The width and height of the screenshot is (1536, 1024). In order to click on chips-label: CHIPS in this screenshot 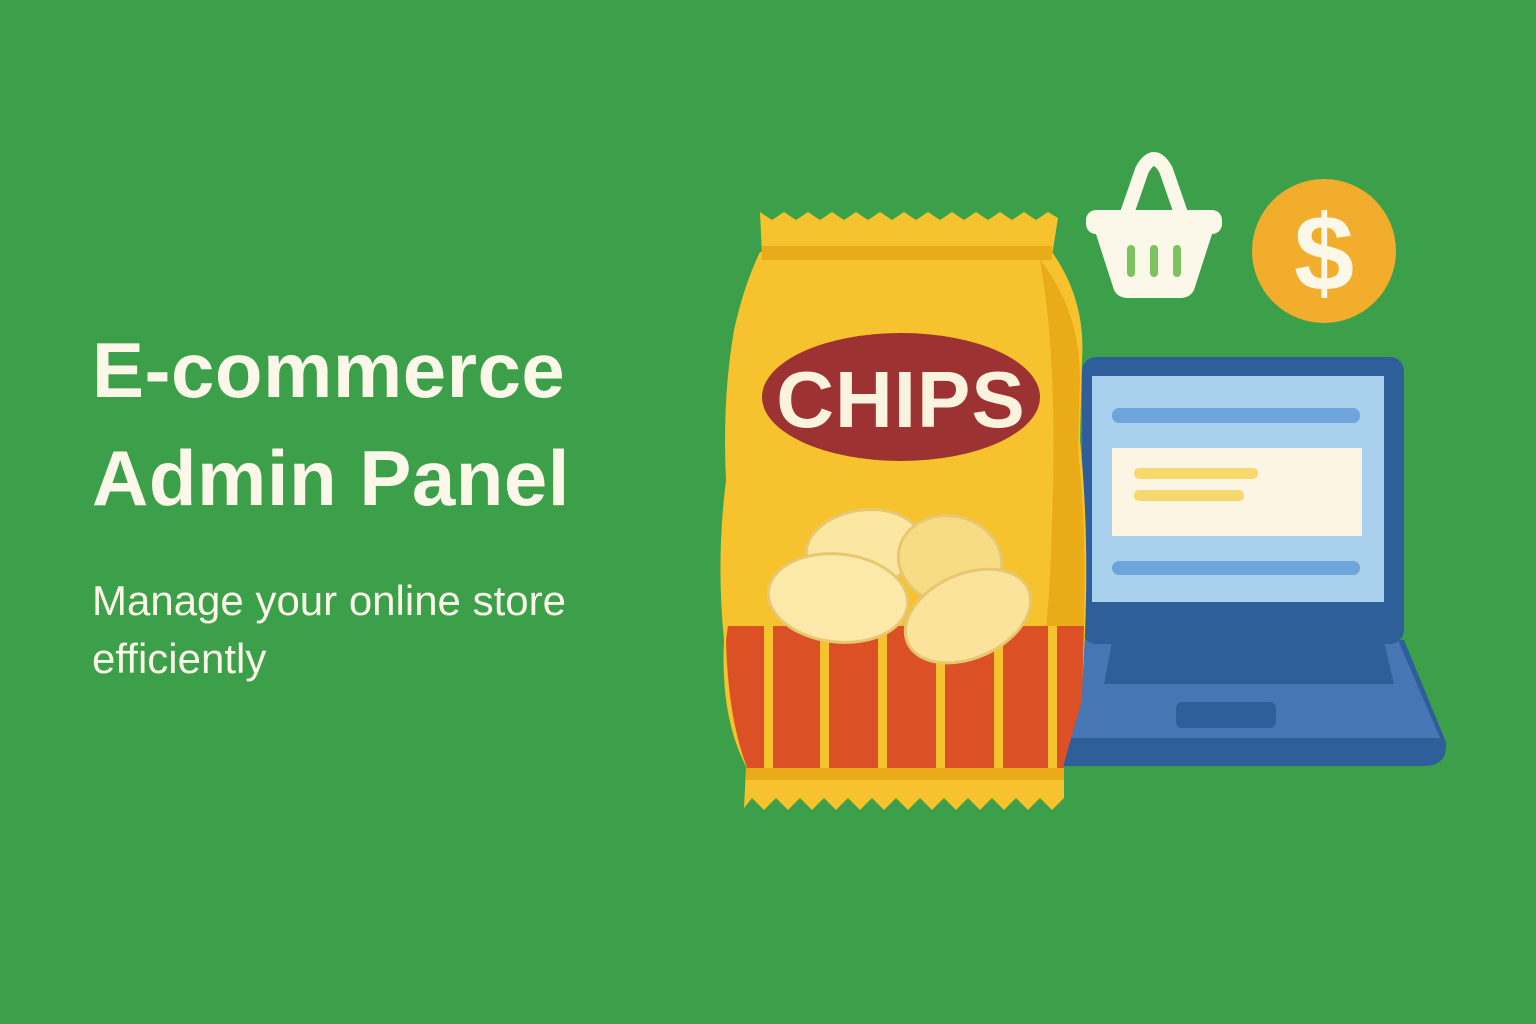, I will do `click(901, 399)`.